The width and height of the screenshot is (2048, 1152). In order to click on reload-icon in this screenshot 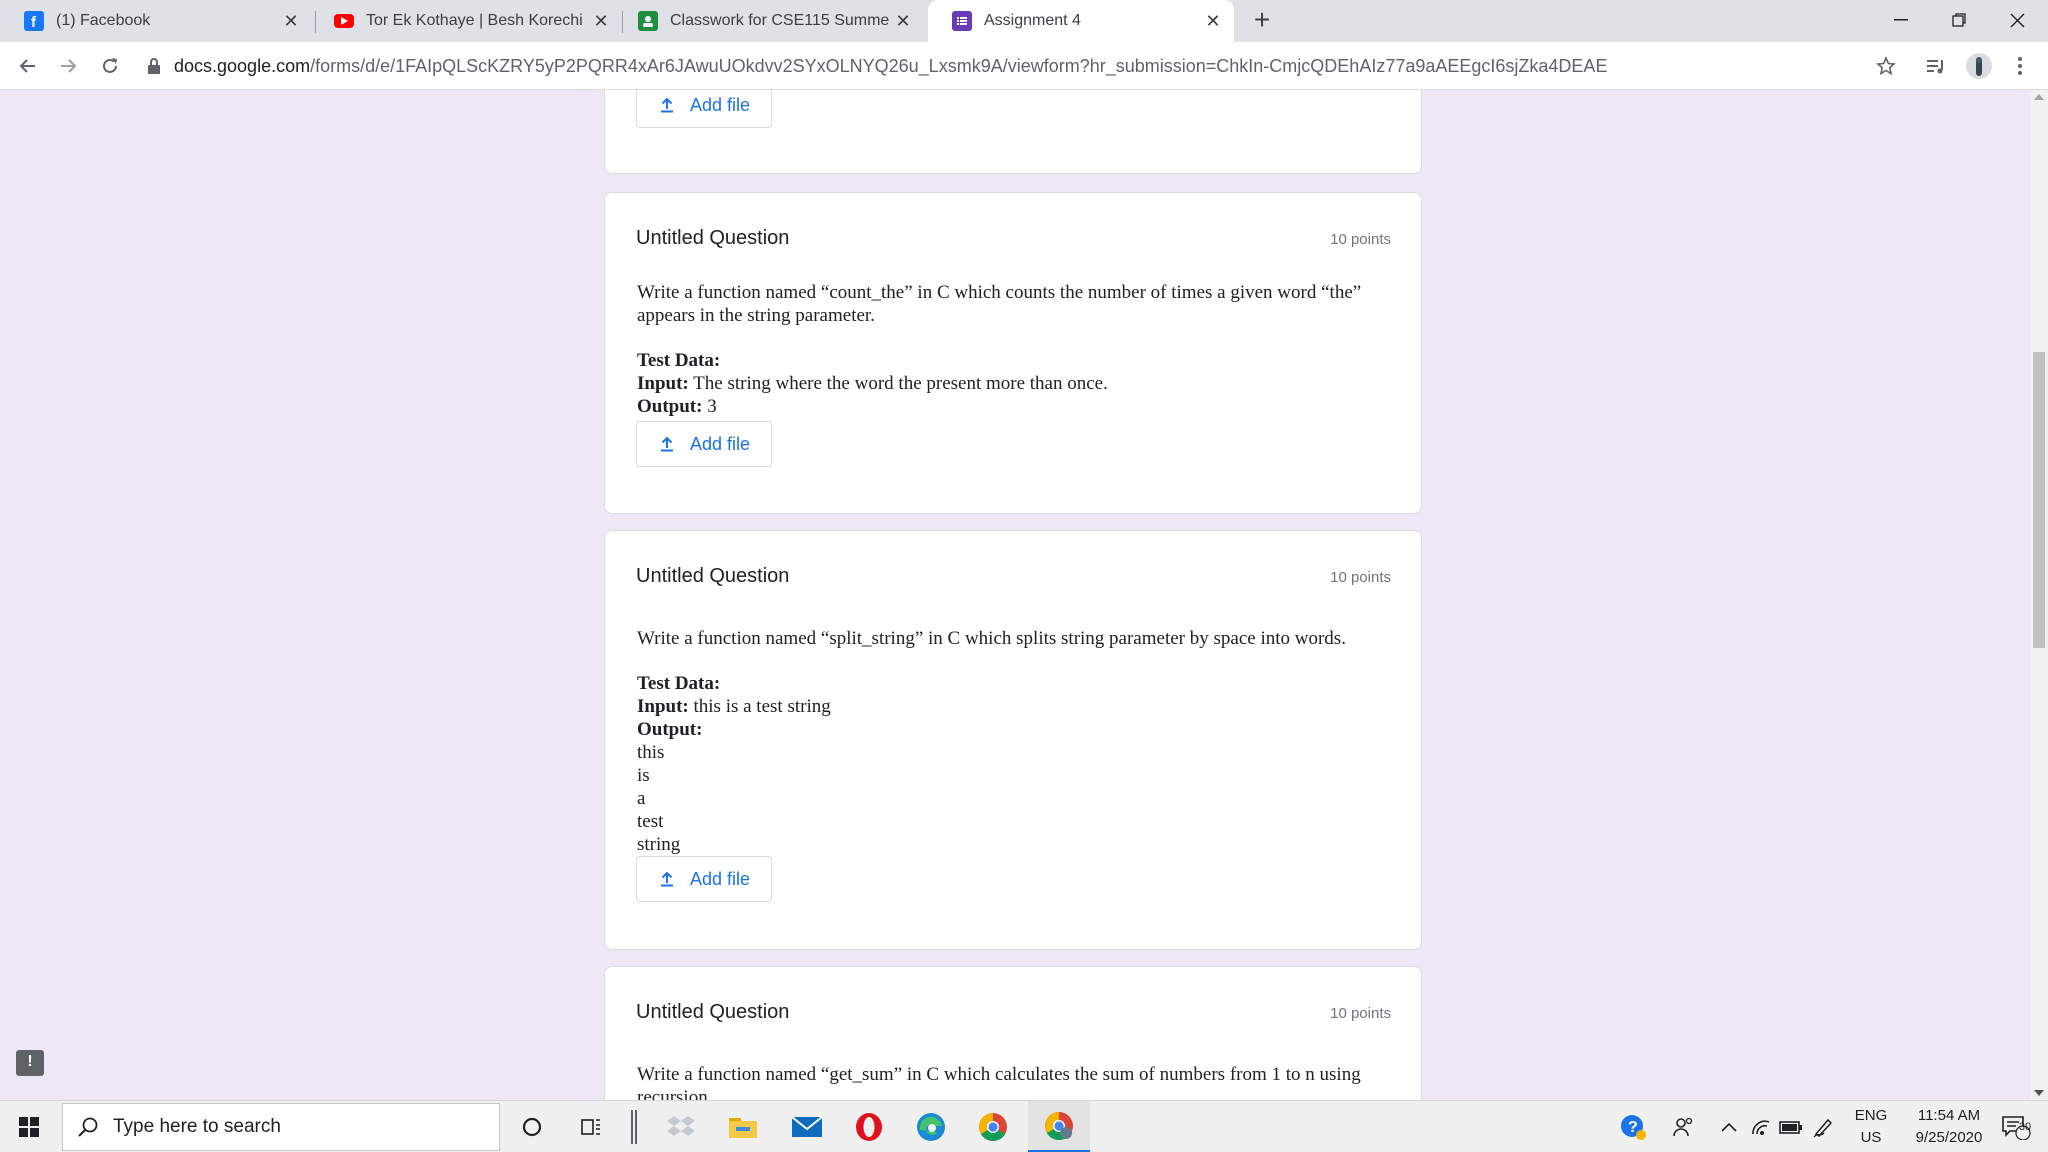, I will do `click(110, 65)`.